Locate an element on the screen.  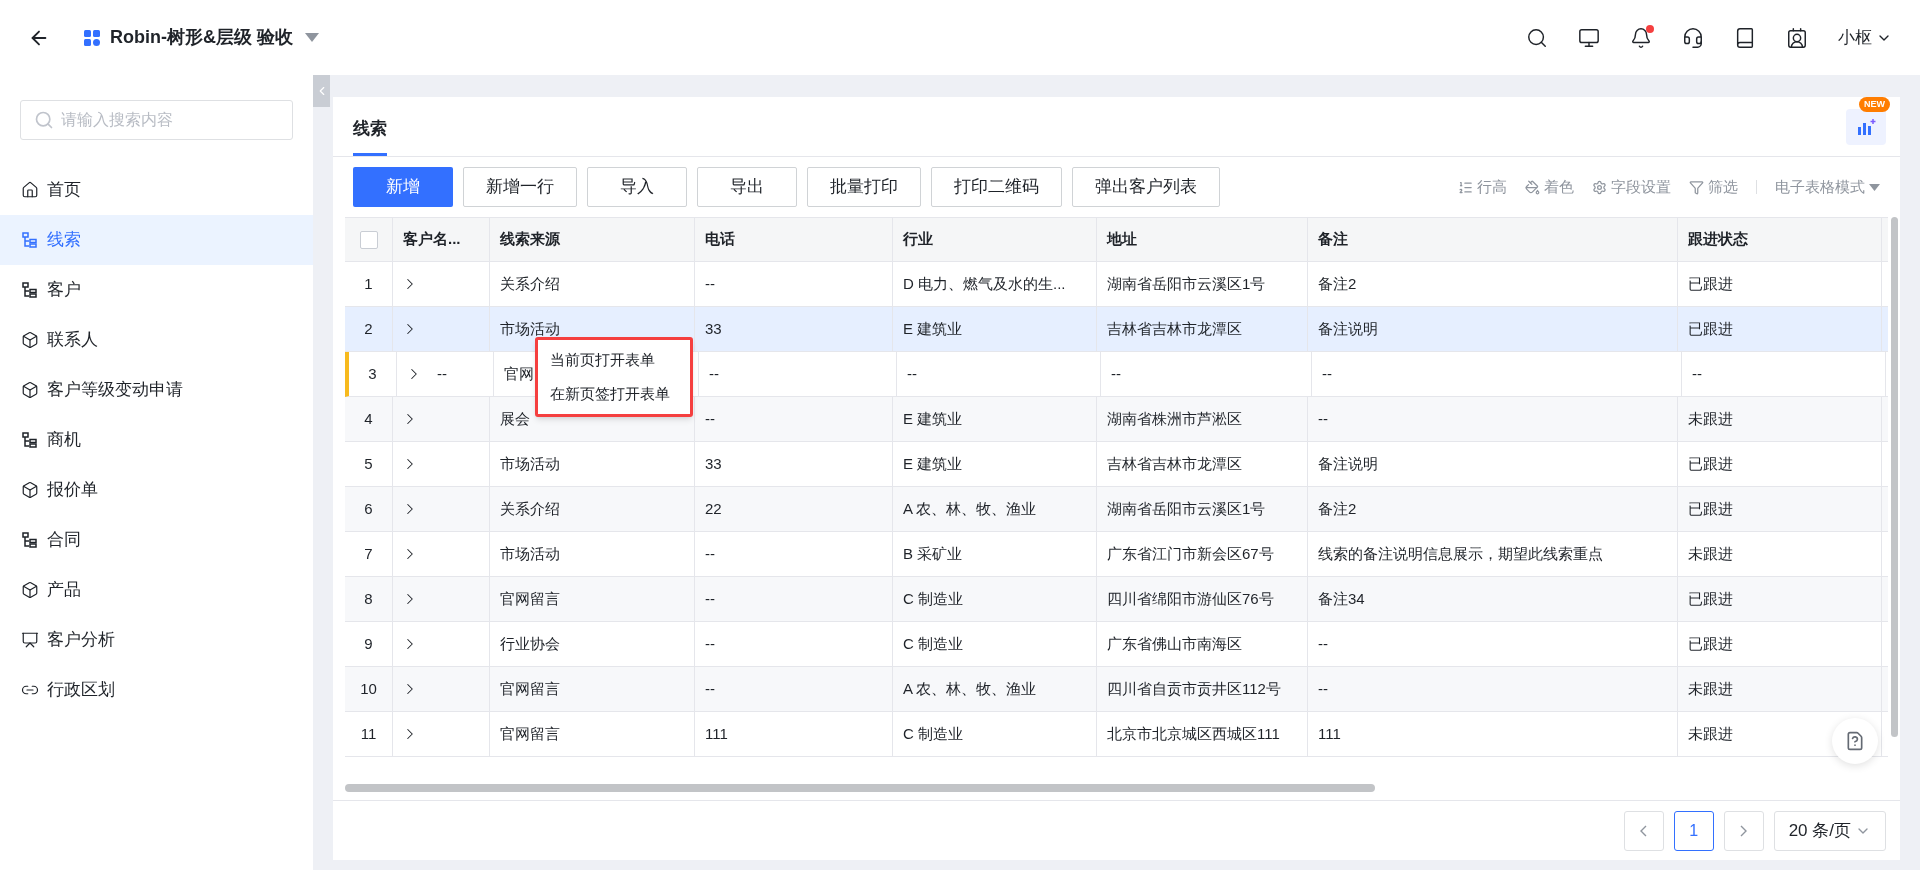
table-row: 5 市场活动 33 E 建筑业 吉林省吉林市龙潭区 备注说明 已跟进 is located at coordinates (1116, 464).